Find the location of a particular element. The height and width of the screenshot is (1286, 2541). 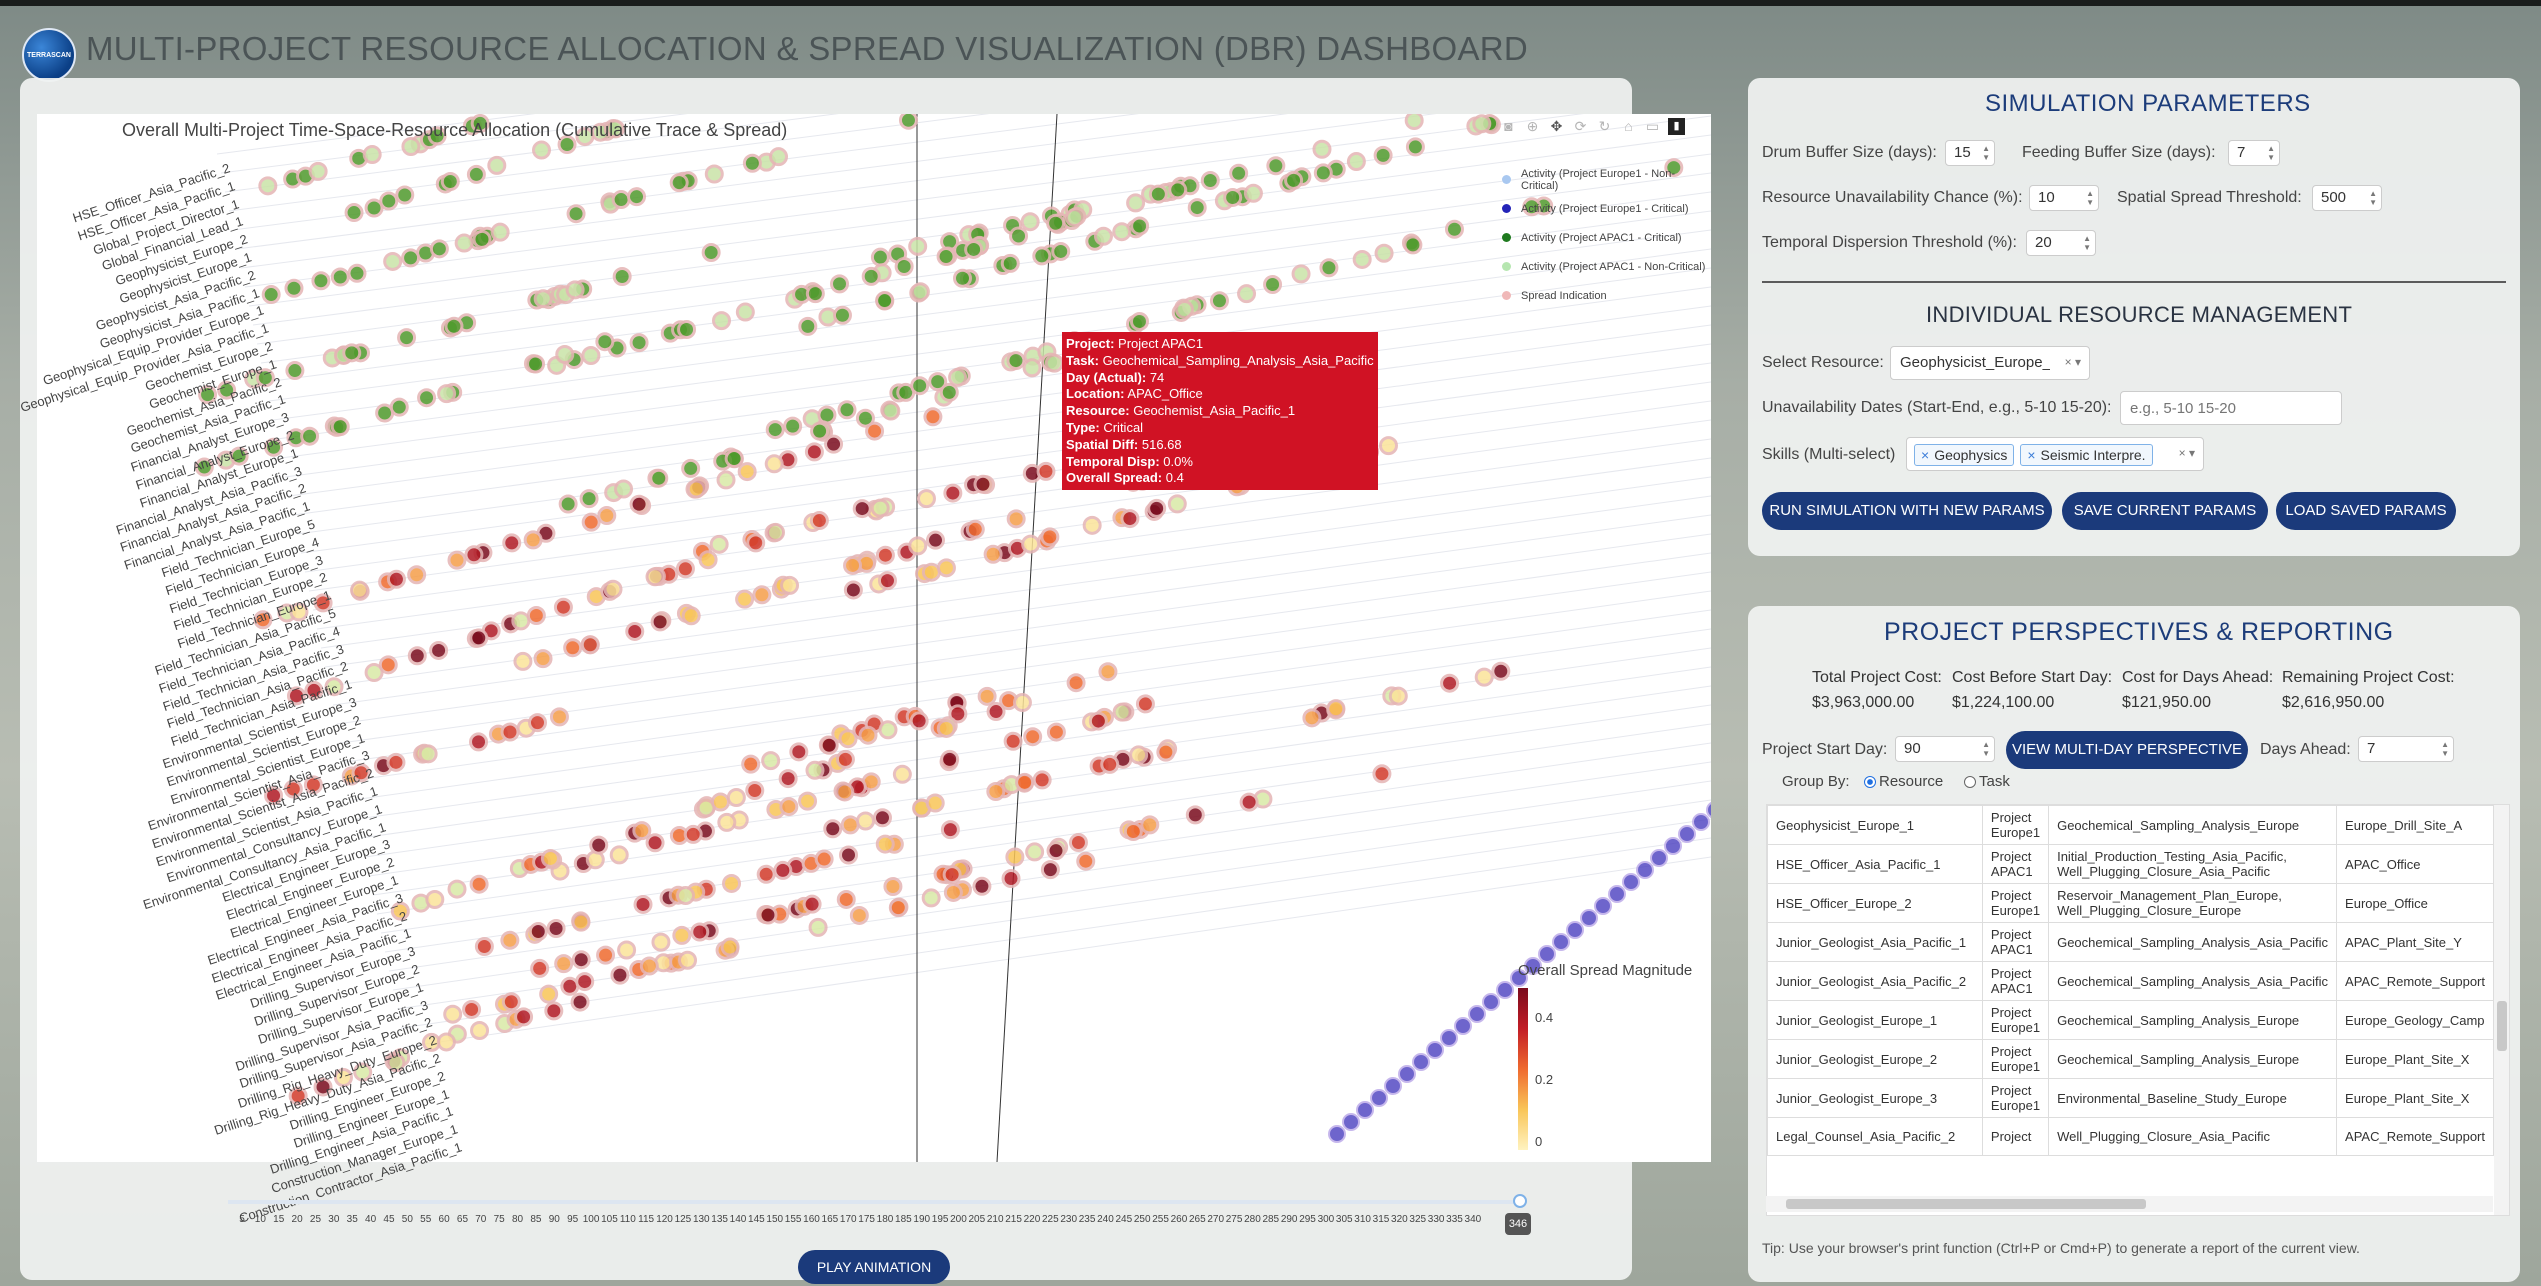

skills-multiselect: × Geophysics × Seismic Interpre. × ▾ is located at coordinates (2055, 454).